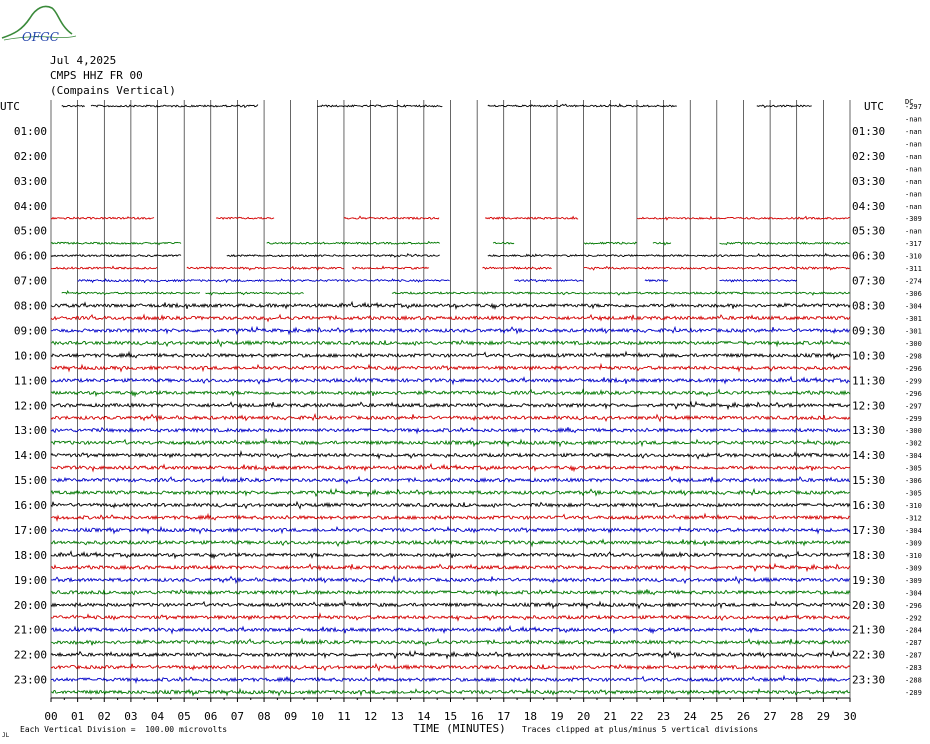  I want to click on left-hour-label: 01:00, so click(30, 131).